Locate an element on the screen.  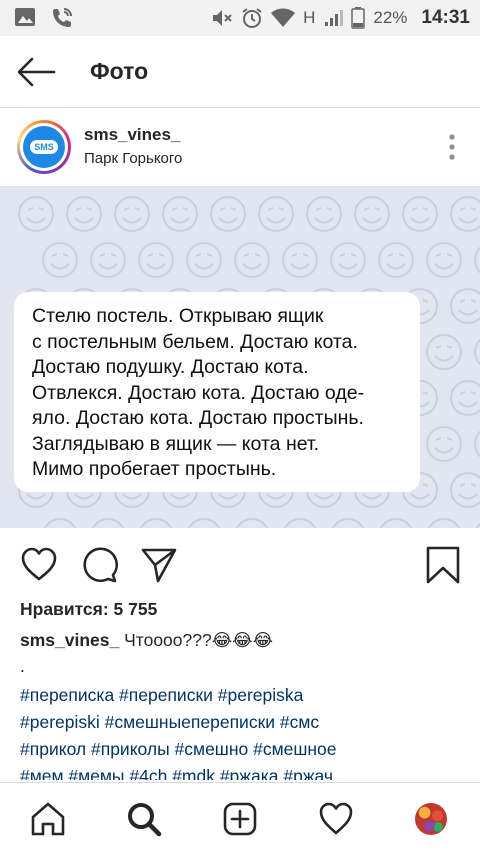
post-username: sms_vines_ is located at coordinates (132, 135).